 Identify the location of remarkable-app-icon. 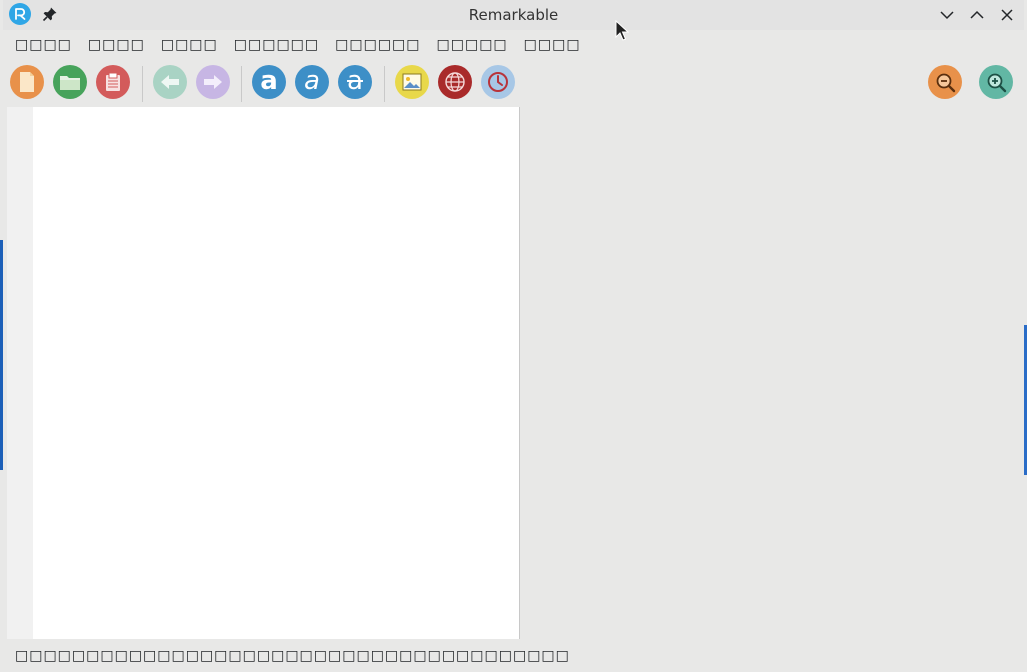
(20, 14).